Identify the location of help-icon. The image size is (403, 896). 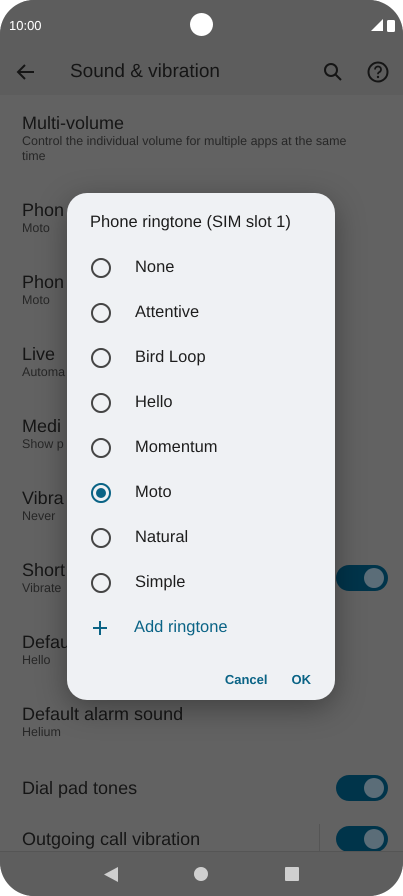
(378, 71).